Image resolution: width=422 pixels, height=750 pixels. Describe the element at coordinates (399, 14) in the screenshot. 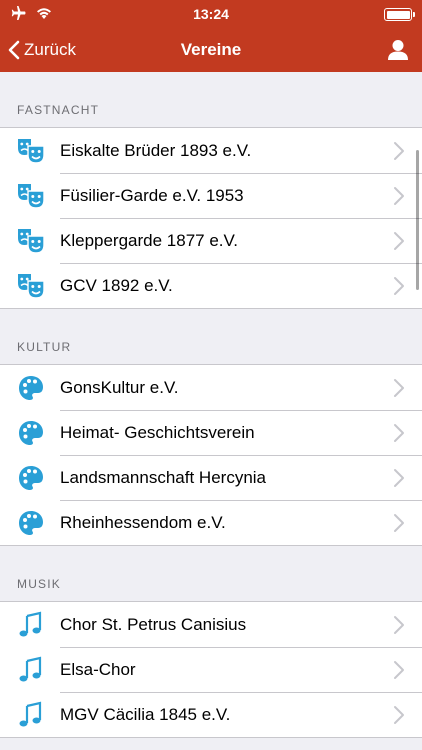

I see `battery-icon` at that location.